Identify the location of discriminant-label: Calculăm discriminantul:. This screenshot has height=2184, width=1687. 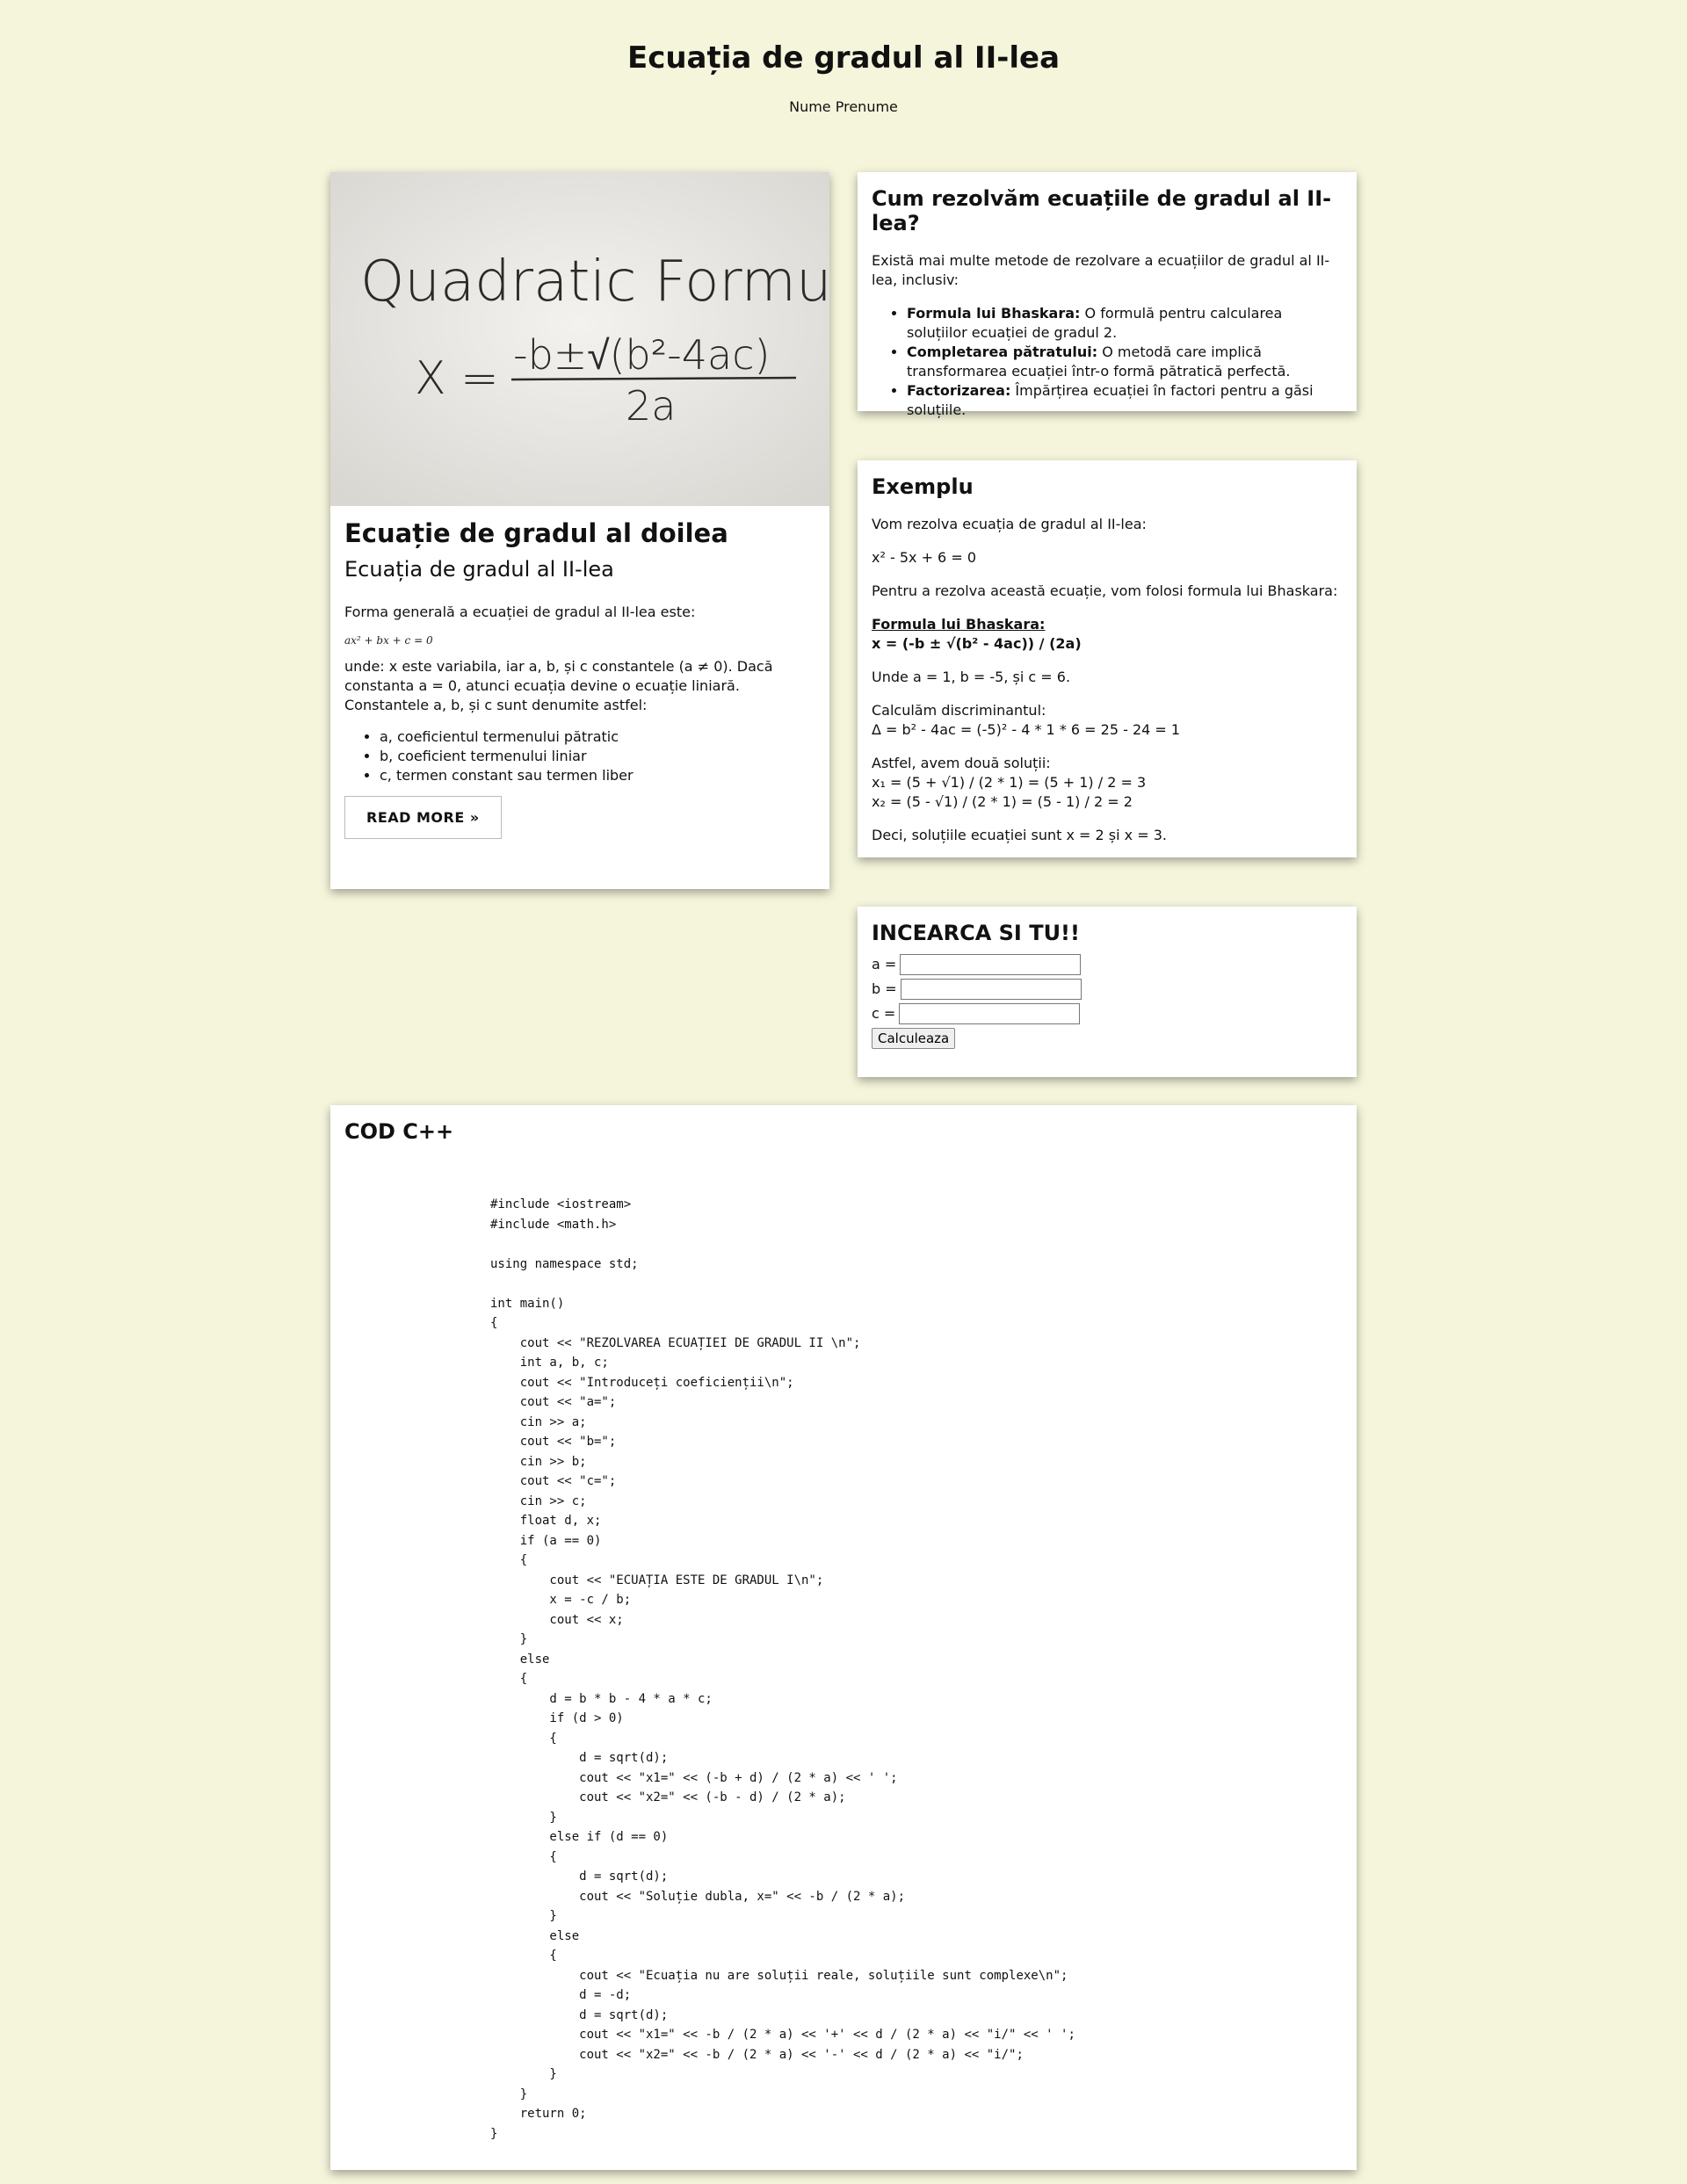
(959, 710).